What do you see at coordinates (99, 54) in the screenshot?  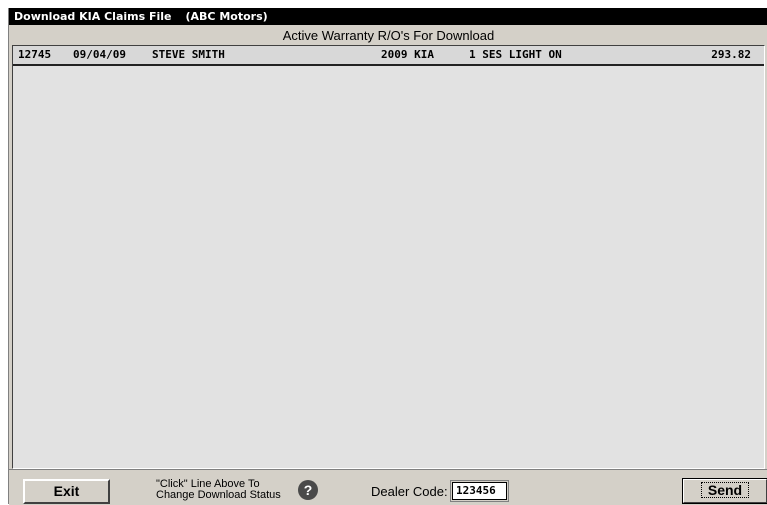 I see `ro-date: 09/04/09` at bounding box center [99, 54].